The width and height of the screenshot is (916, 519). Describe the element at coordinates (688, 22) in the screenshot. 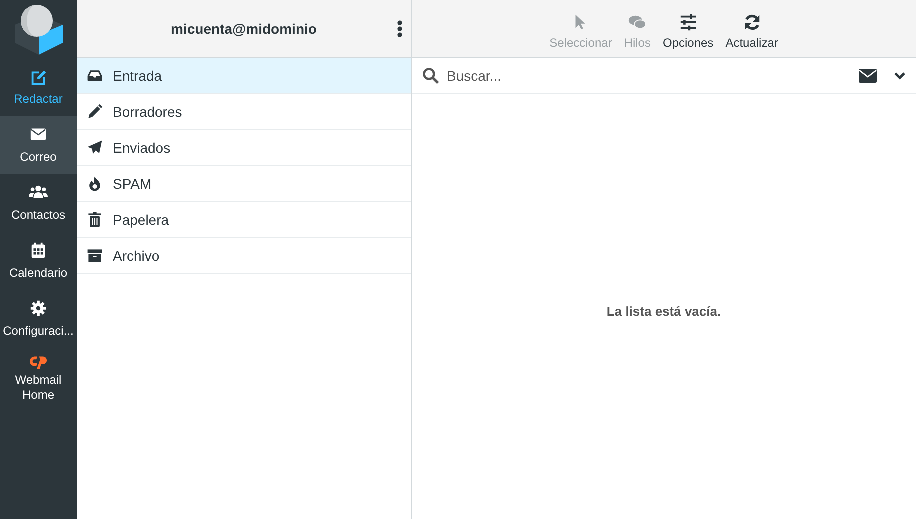

I see `sliders-icon` at that location.